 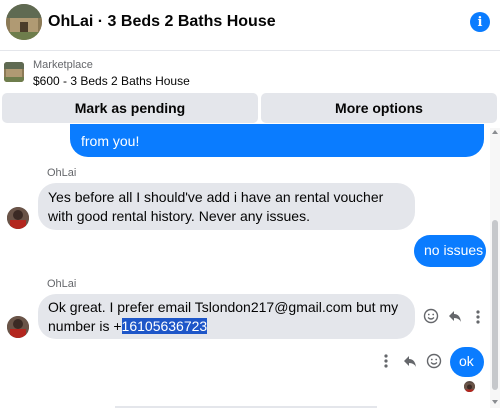 What do you see at coordinates (63, 65) in the screenshot?
I see `marketplace-label: Marketplace` at bounding box center [63, 65].